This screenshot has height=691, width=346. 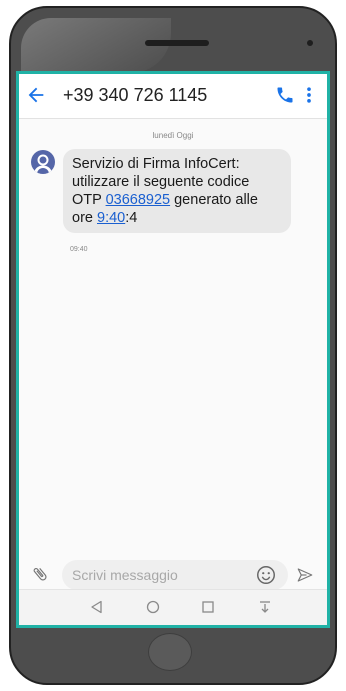 I want to click on nav-home-icon, so click(x=153, y=607).